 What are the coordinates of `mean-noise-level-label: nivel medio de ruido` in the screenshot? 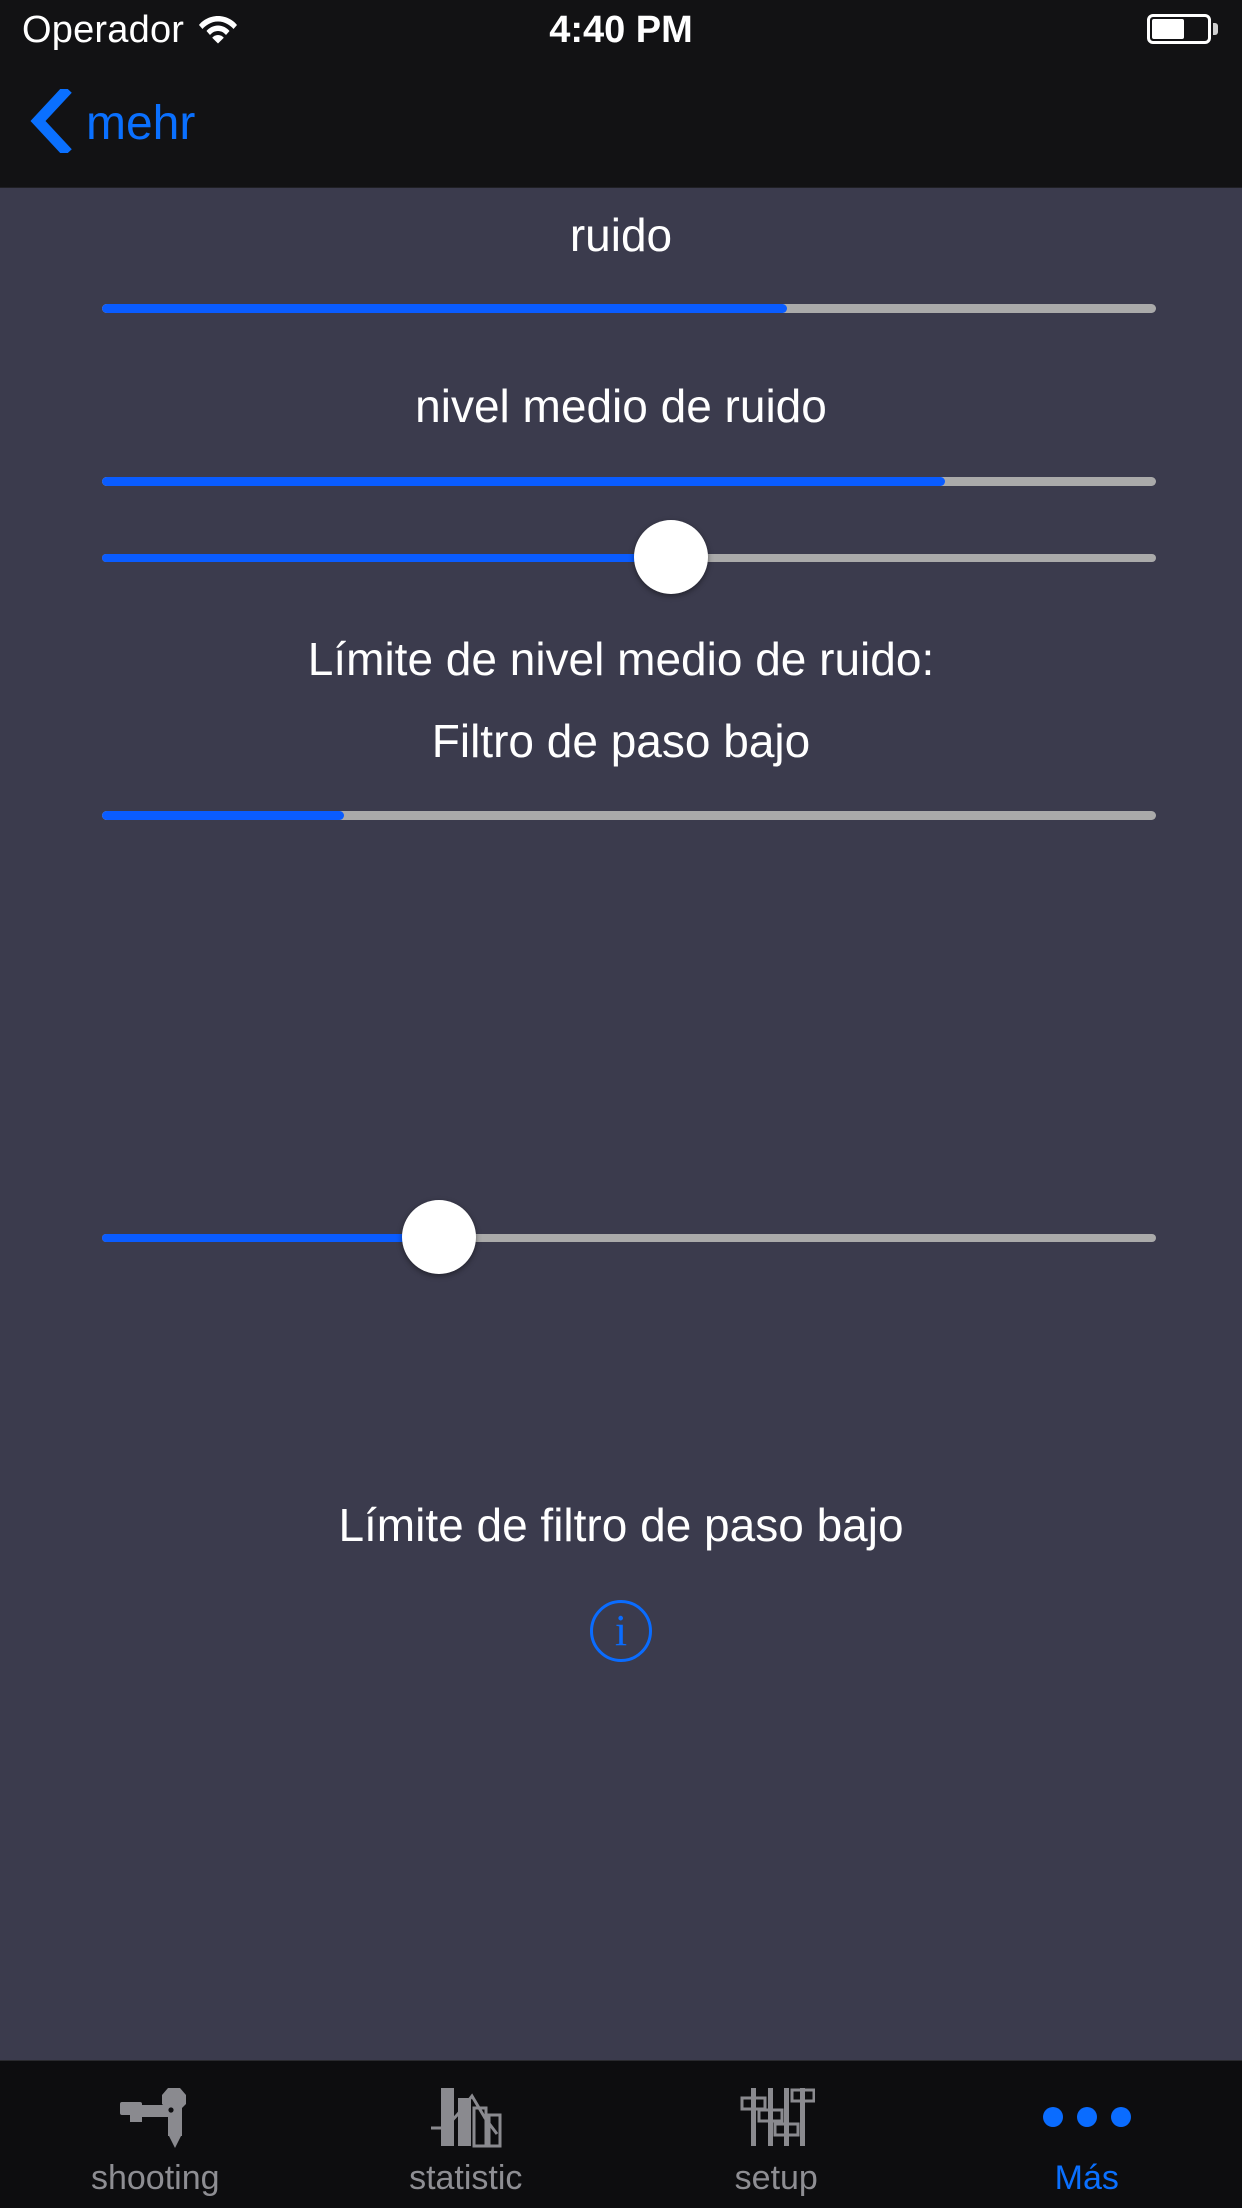 It's located at (621, 406).